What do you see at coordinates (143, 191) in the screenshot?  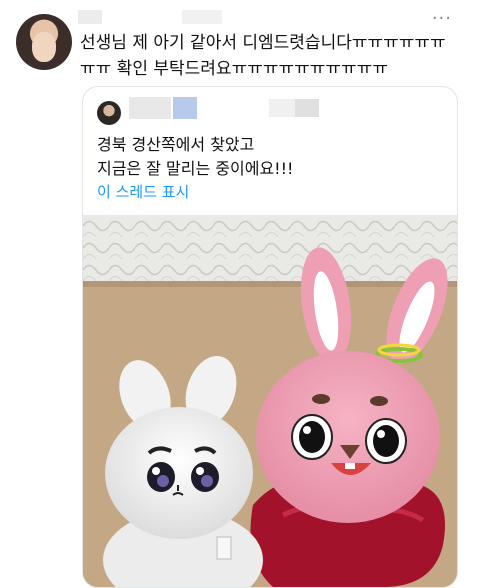 I see `show-thread-link: 이 스레드 표시` at bounding box center [143, 191].